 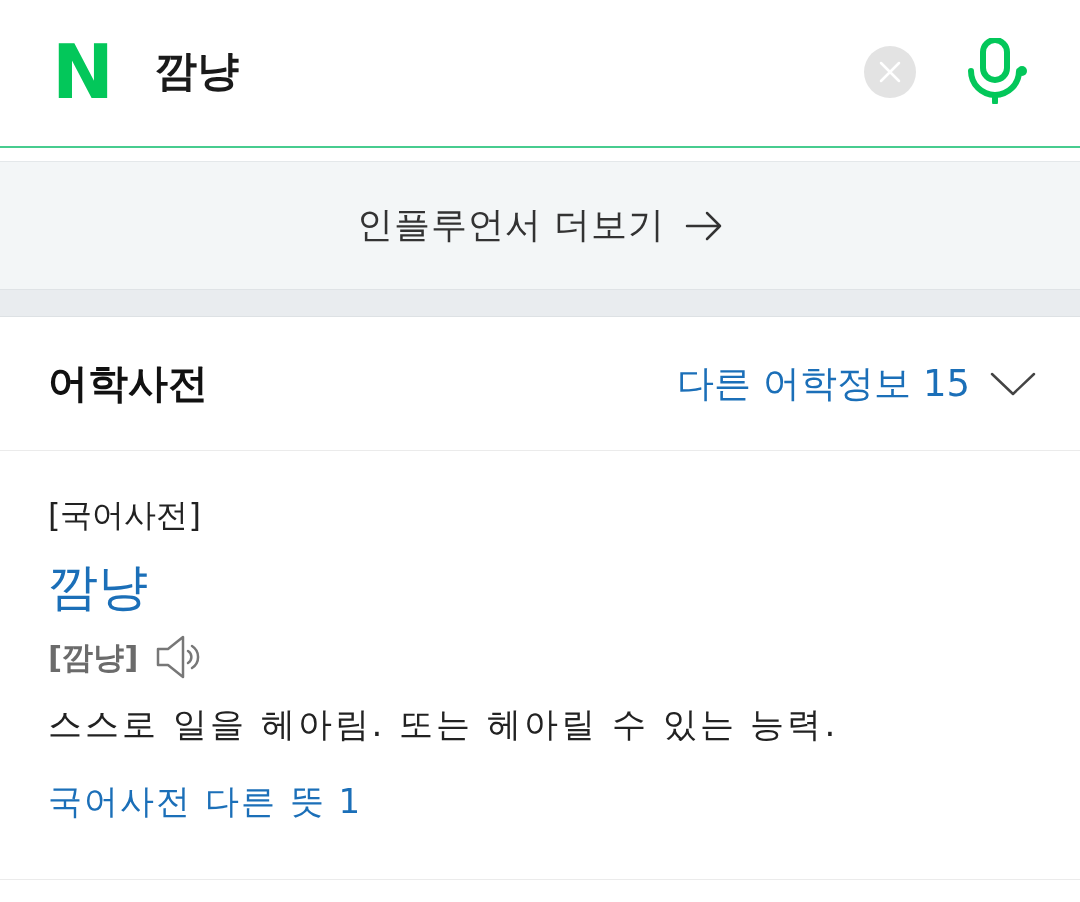 What do you see at coordinates (856, 383) in the screenshot?
I see `more-language-info-link: 다른 어학정보 15` at bounding box center [856, 383].